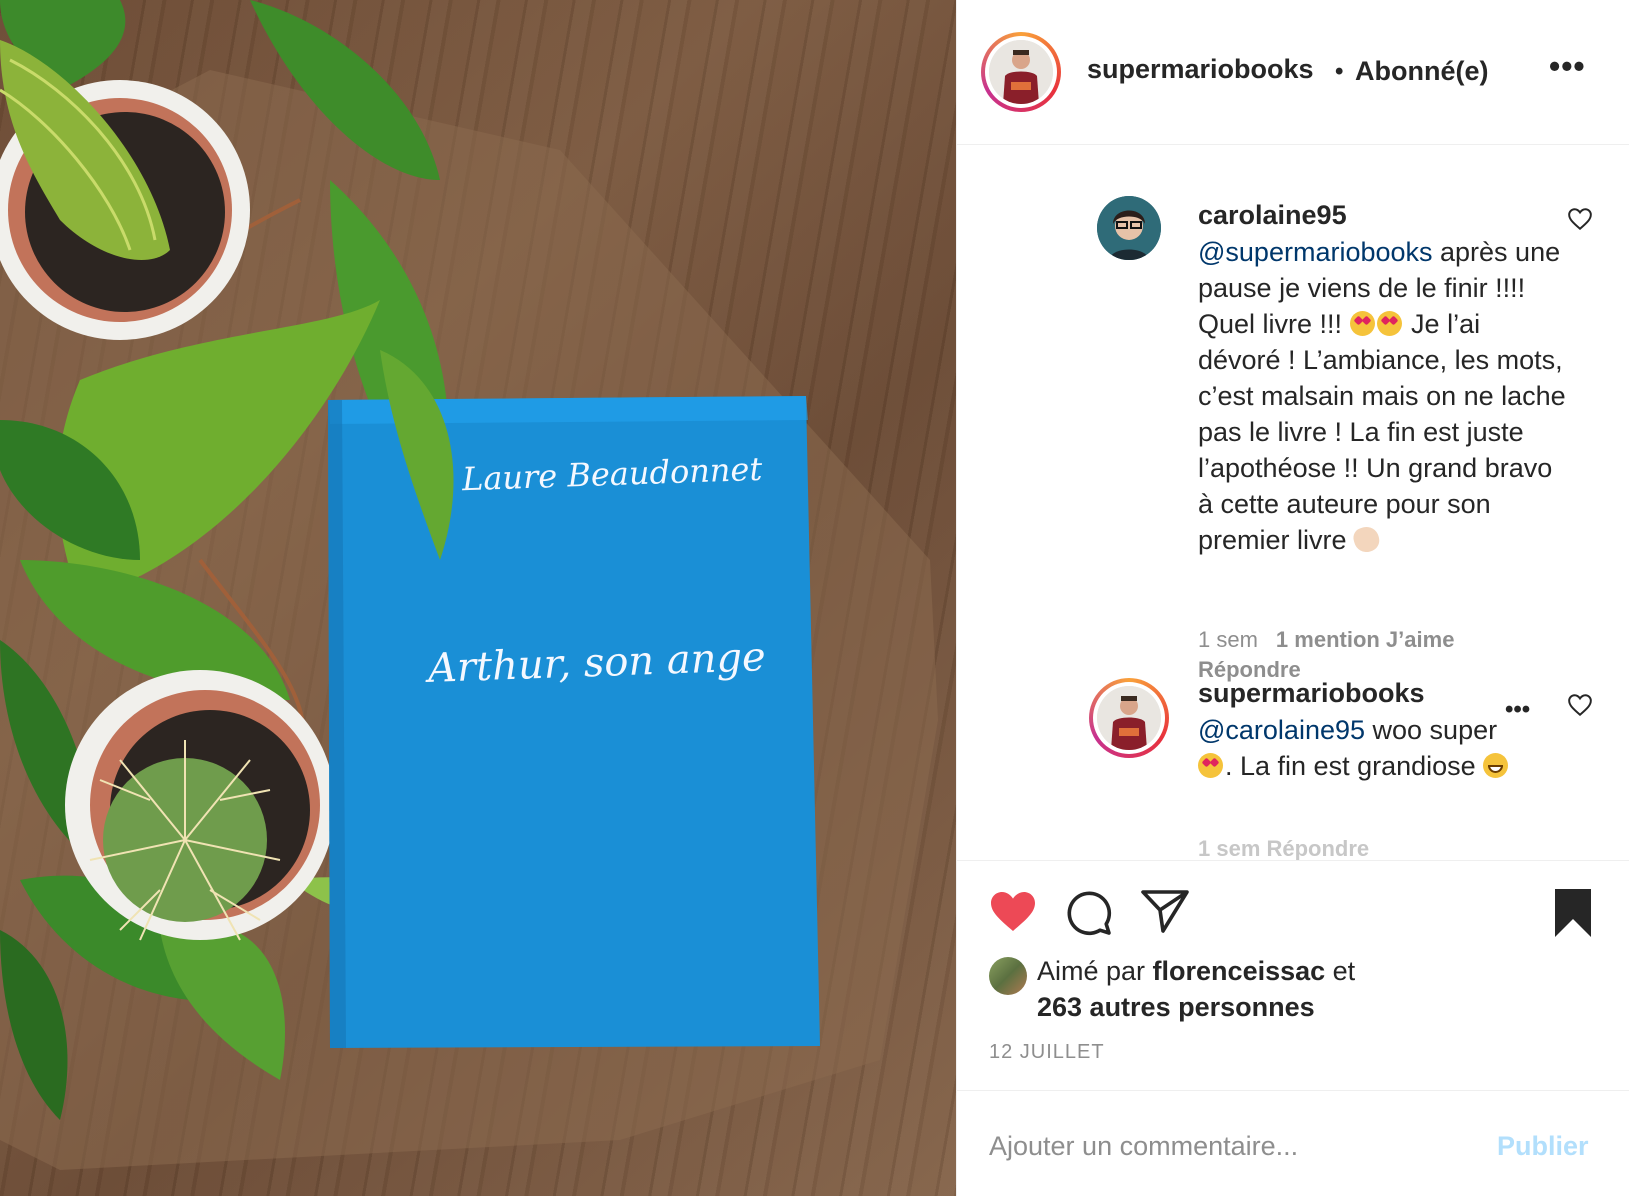 This screenshot has height=1204, width=1636. Describe the element at coordinates (1228, 639) in the screenshot. I see `comment-time: 1 sem` at that location.